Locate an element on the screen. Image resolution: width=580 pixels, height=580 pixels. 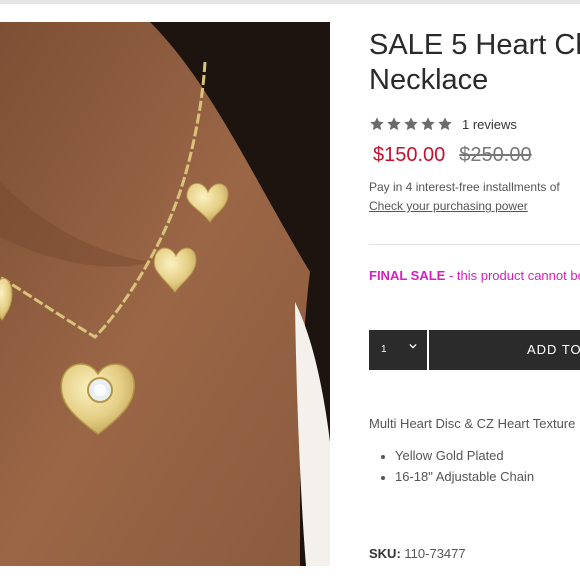
final-sale-label: FINAL SALE is located at coordinates (407, 275).